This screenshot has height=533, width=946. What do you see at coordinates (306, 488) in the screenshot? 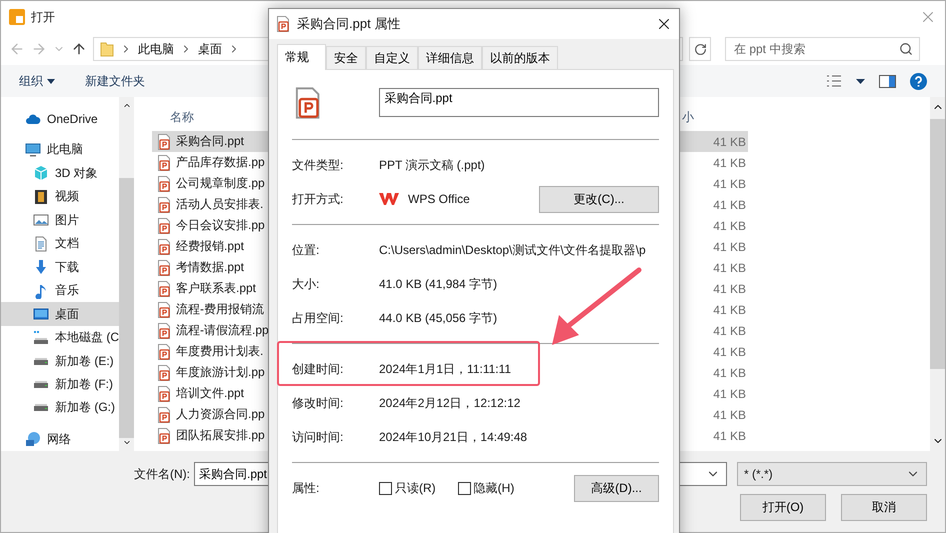
I see `property-label: 属性:` at bounding box center [306, 488].